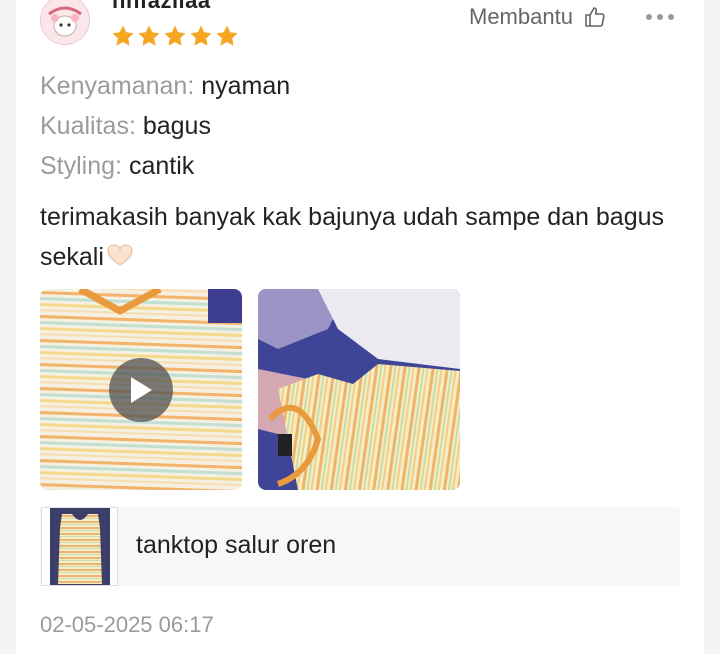 The image size is (720, 654). Describe the element at coordinates (595, 17) in the screenshot. I see `thumbs-up-icon` at that location.